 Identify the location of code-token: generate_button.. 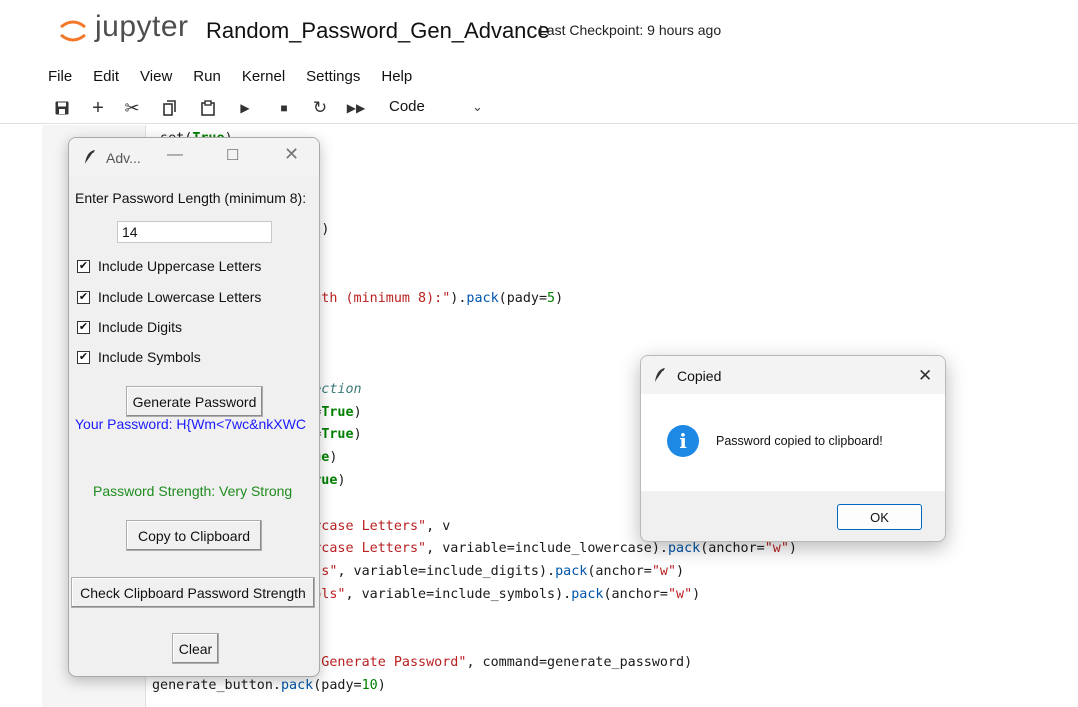
(216, 686).